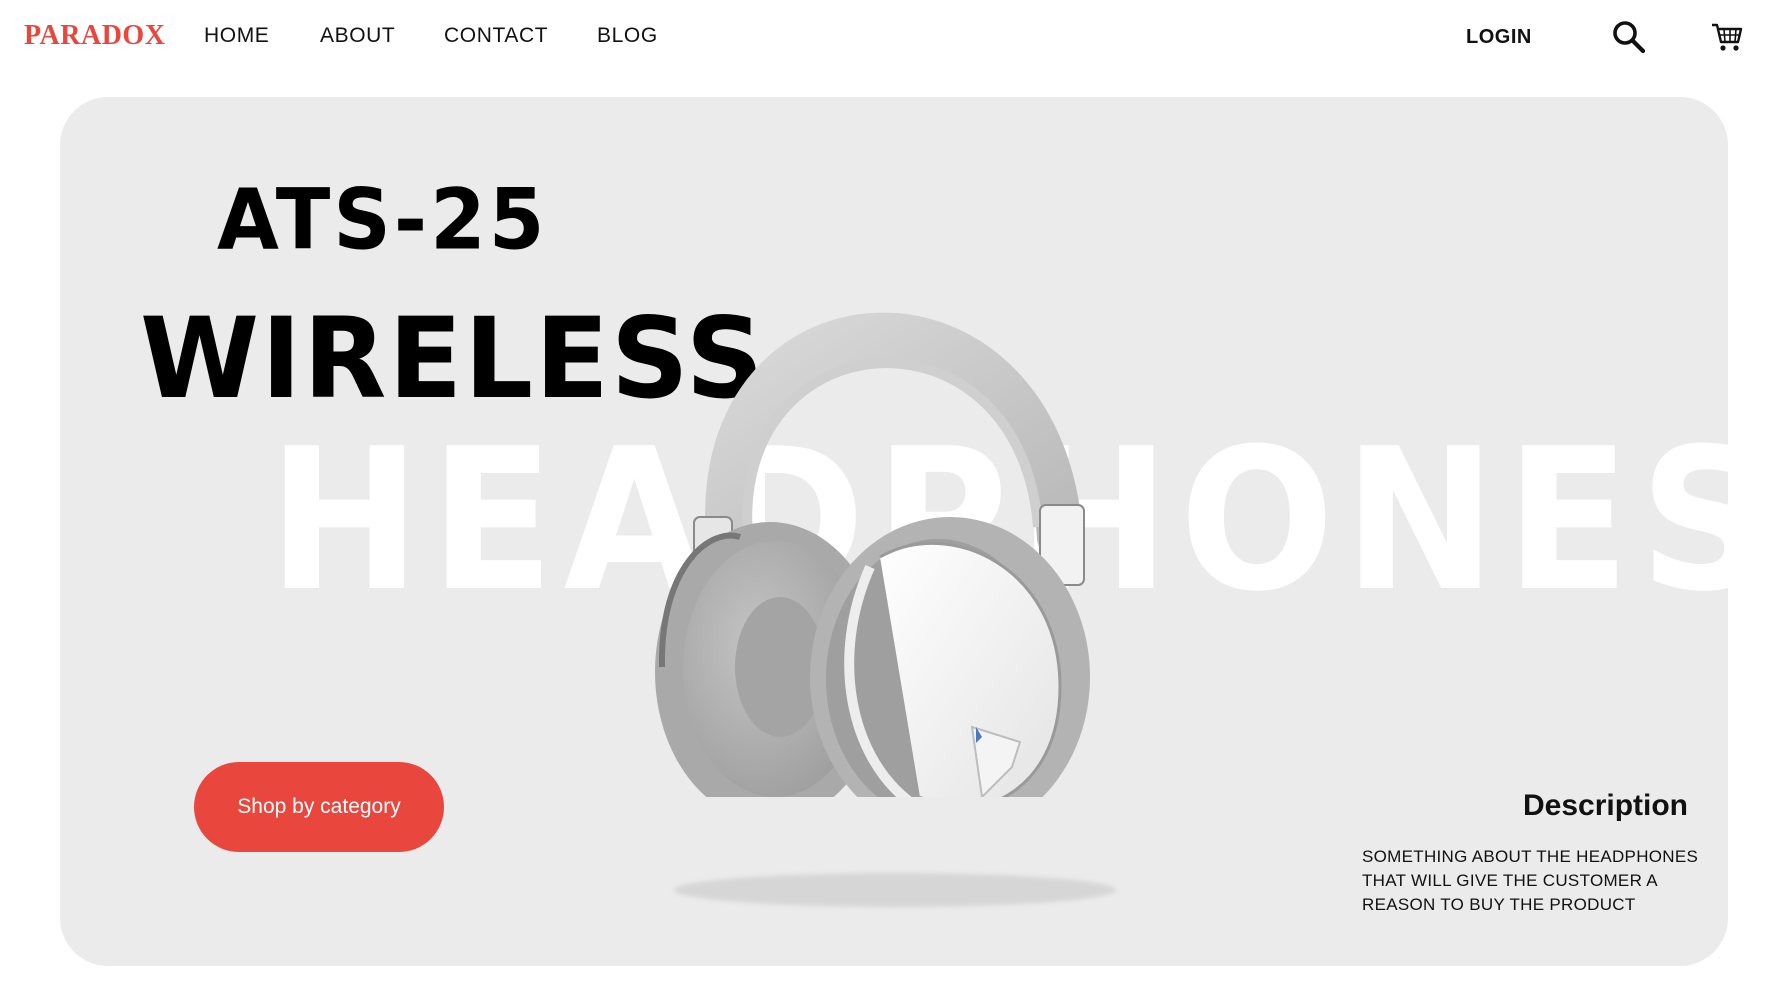 Image resolution: width=1780 pixels, height=998 pixels. What do you see at coordinates (357, 36) in the screenshot?
I see `nav-about: ABOUT` at bounding box center [357, 36].